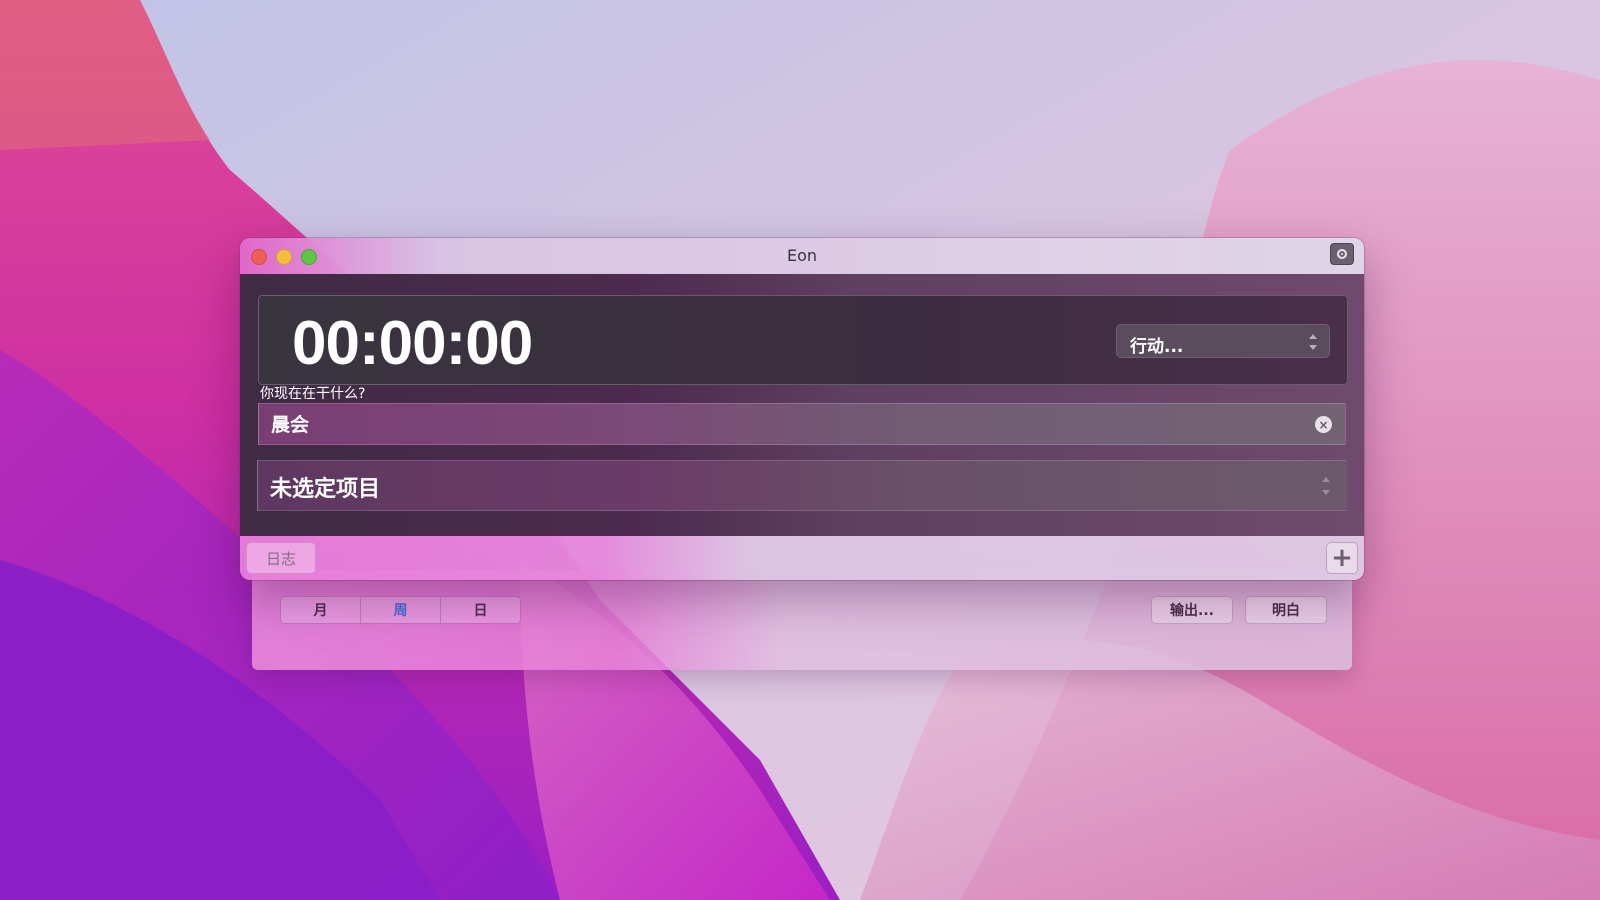 This screenshot has width=1600, height=900. I want to click on activity-prompt-label: 你现在在干什么?, so click(313, 394).